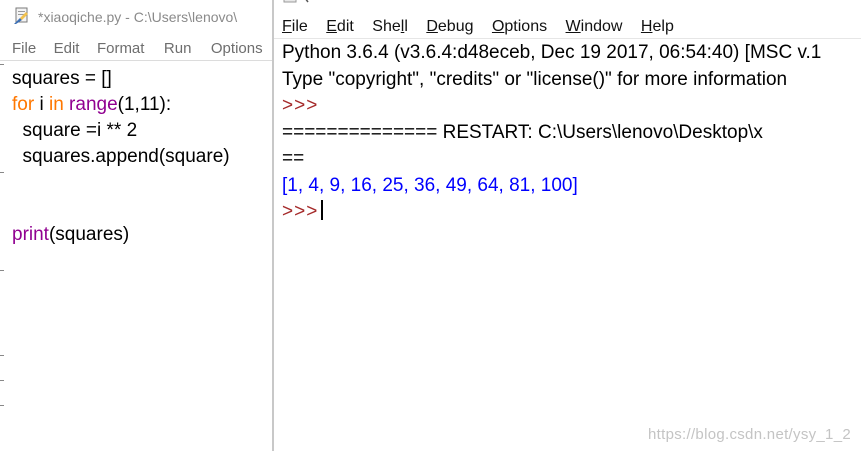  What do you see at coordinates (551, 212) in the screenshot?
I see `prompt-line-2: >>>` at bounding box center [551, 212].